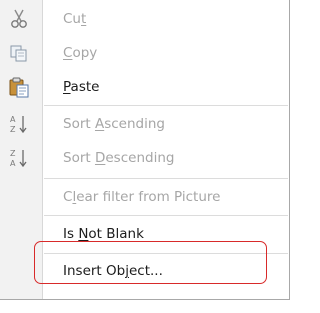  I want to click on menu-item-clear-filter: Clear filter from Picture, so click(144, 197).